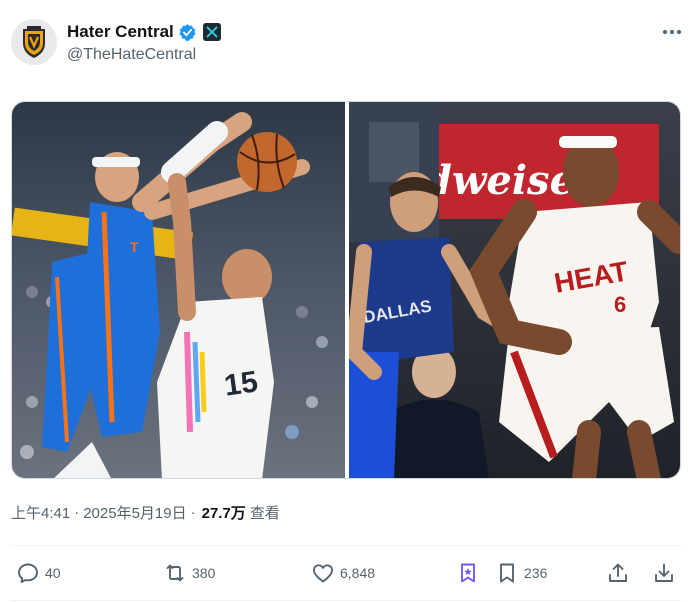 The height and width of the screenshot is (602, 700). Describe the element at coordinates (204, 573) in the screenshot. I see `repost-count: 380` at that location.